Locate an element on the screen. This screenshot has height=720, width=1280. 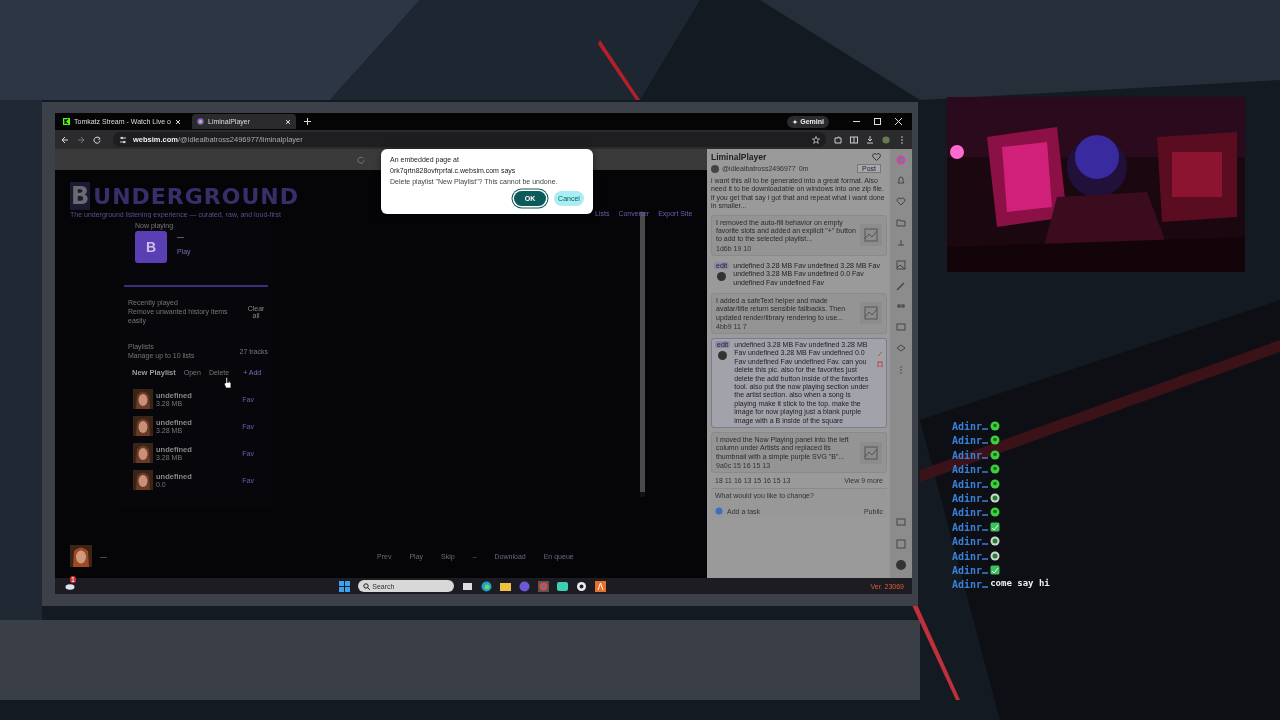
search-icon is located at coordinates (367, 586).